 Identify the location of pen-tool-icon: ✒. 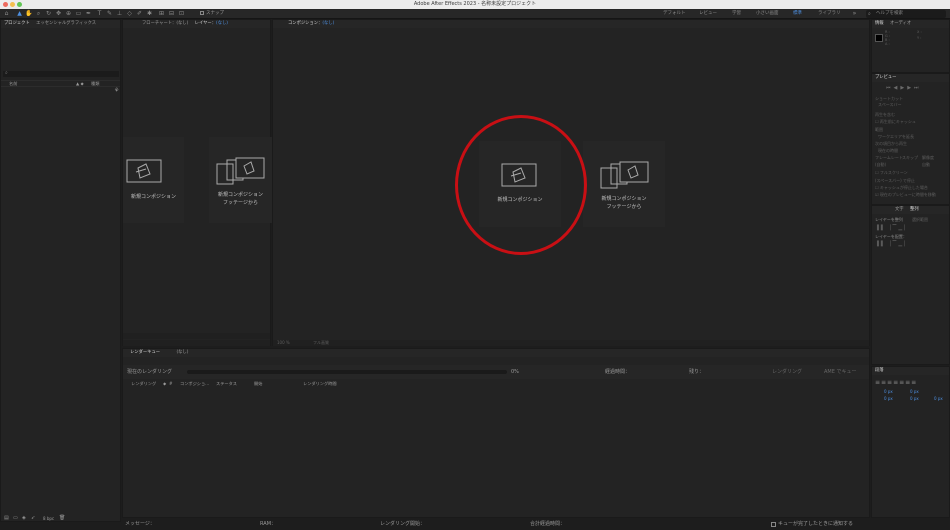
(88, 13).